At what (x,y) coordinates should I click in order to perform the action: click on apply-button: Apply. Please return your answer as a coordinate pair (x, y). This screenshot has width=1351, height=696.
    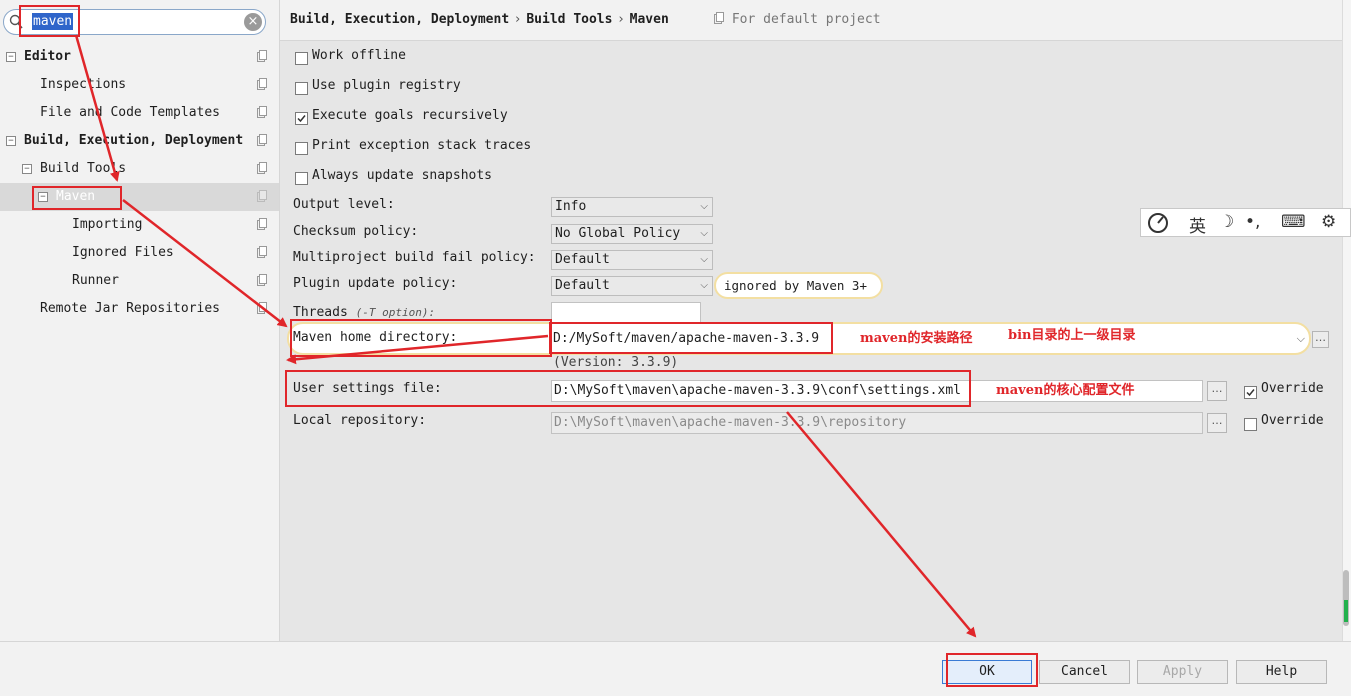
    Looking at the image, I should click on (1182, 672).